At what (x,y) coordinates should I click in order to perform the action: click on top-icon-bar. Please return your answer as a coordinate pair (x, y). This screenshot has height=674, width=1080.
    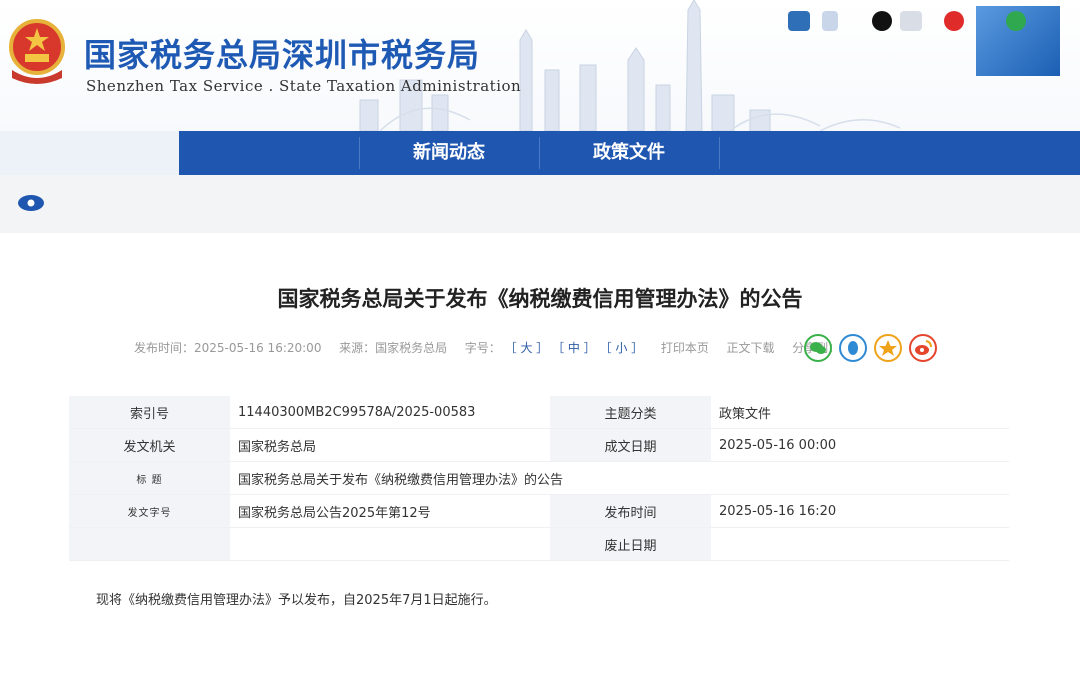
    Looking at the image, I should click on (930, 40).